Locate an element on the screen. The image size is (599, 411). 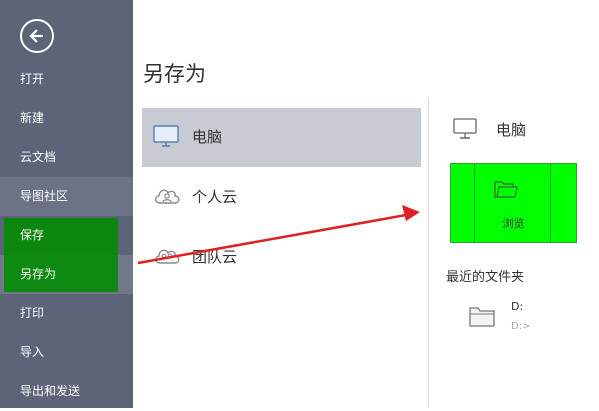
annotation-arrow is located at coordinates (278, 235).